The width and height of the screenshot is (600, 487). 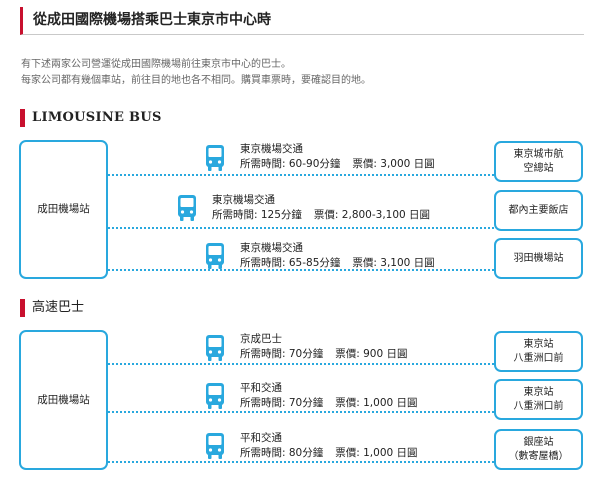 What do you see at coordinates (196, 80) in the screenshot?
I see `intro-line-2: 每家公司都有幾個車站，前往目的地也各不相同。購買車票時，要確認目的地。` at bounding box center [196, 80].